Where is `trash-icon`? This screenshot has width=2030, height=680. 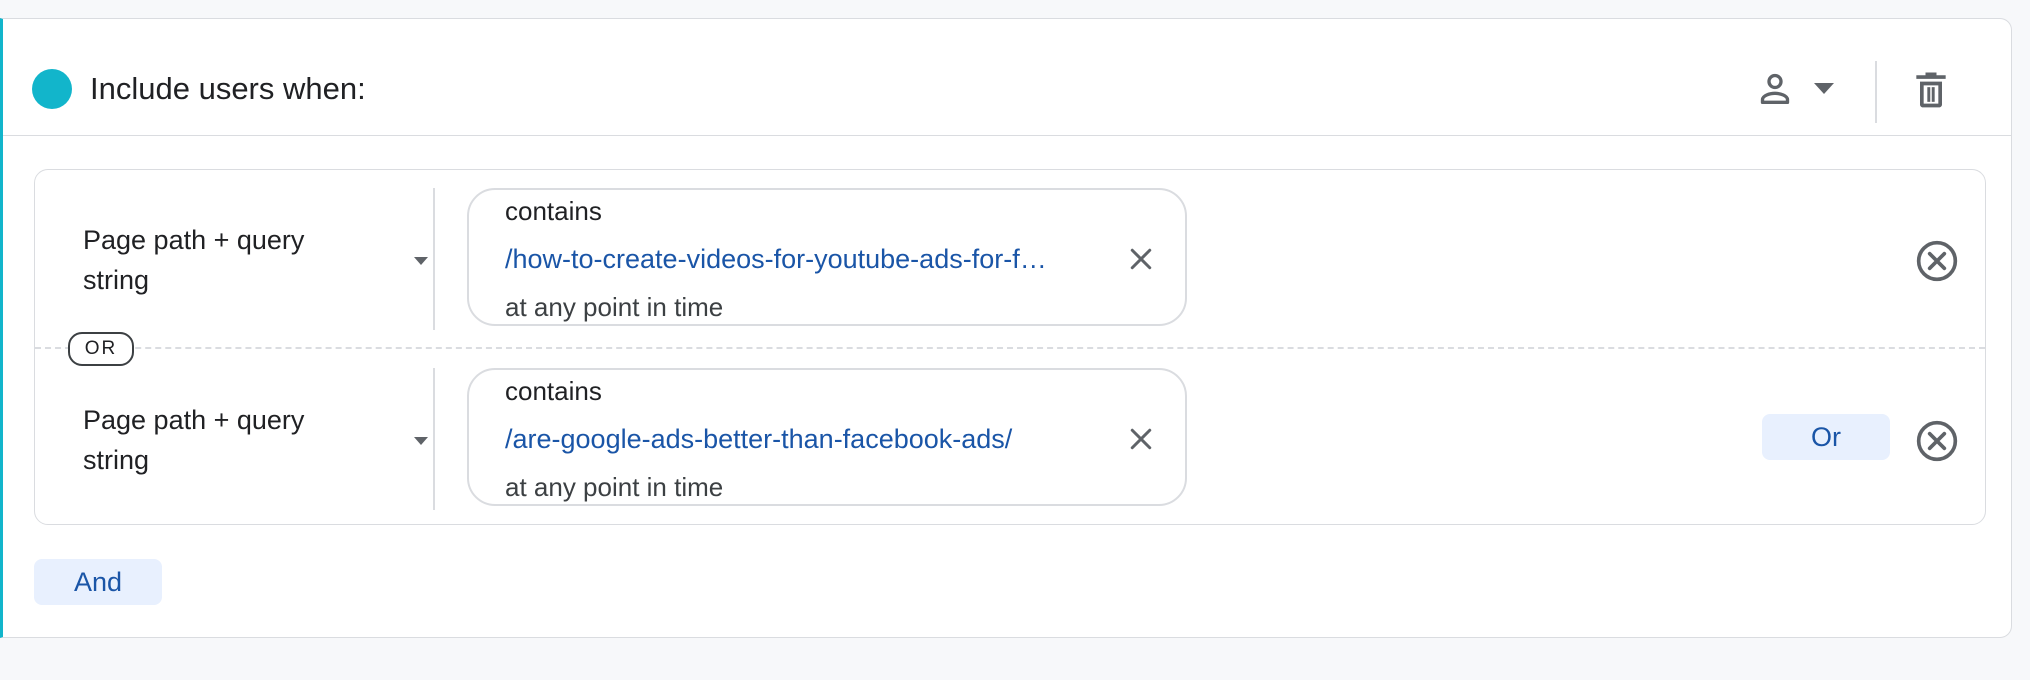
trash-icon is located at coordinates (1931, 89).